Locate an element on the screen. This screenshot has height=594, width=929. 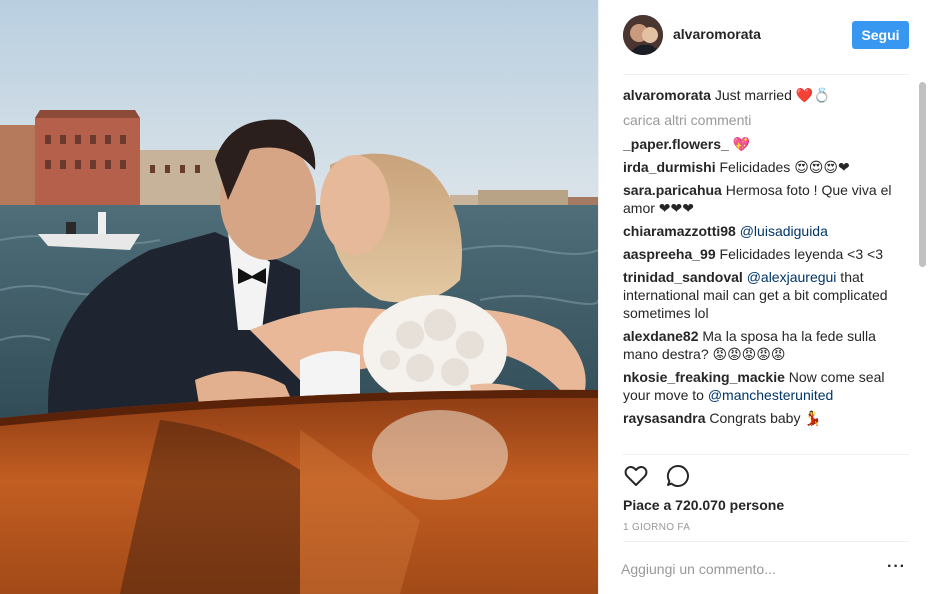
heart-outline-icon is located at coordinates (636, 477).